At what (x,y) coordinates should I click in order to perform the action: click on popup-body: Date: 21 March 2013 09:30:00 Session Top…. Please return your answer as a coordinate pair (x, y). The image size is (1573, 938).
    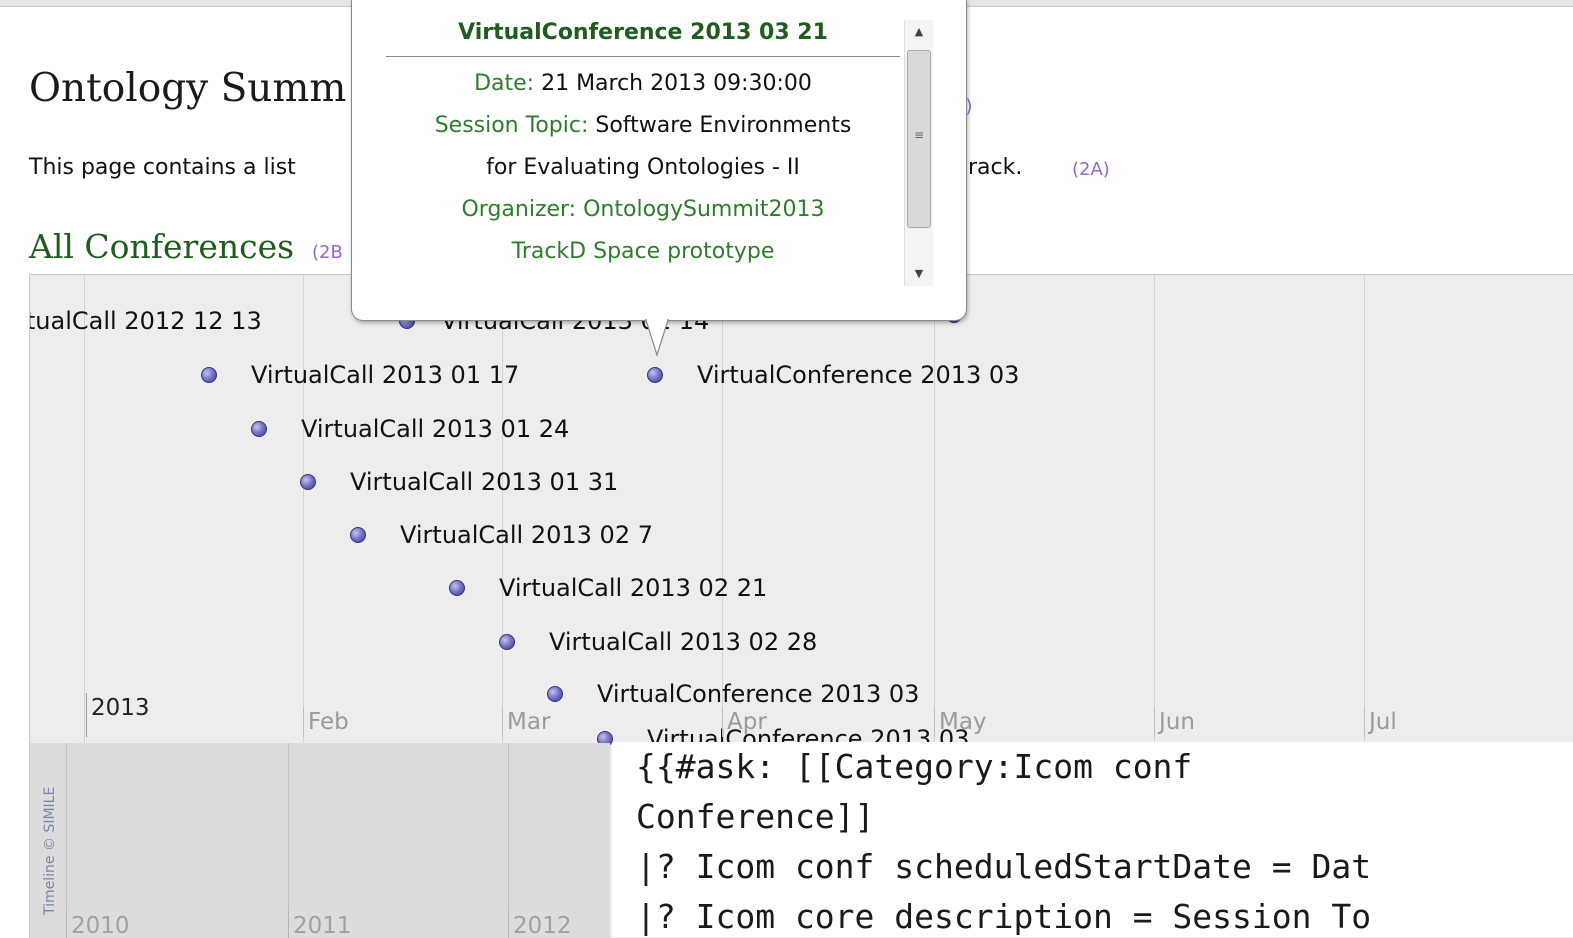
    Looking at the image, I should click on (643, 165).